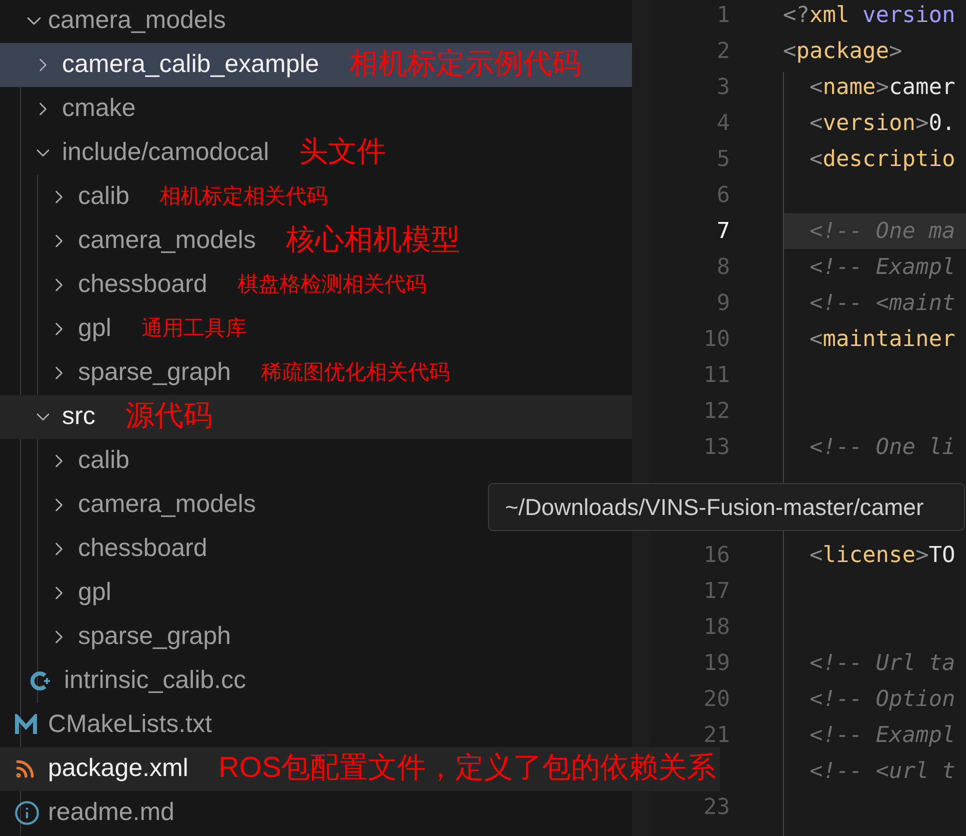 This screenshot has height=836, width=966. Describe the element at coordinates (716, 376) in the screenshot. I see `line-number: 11` at that location.